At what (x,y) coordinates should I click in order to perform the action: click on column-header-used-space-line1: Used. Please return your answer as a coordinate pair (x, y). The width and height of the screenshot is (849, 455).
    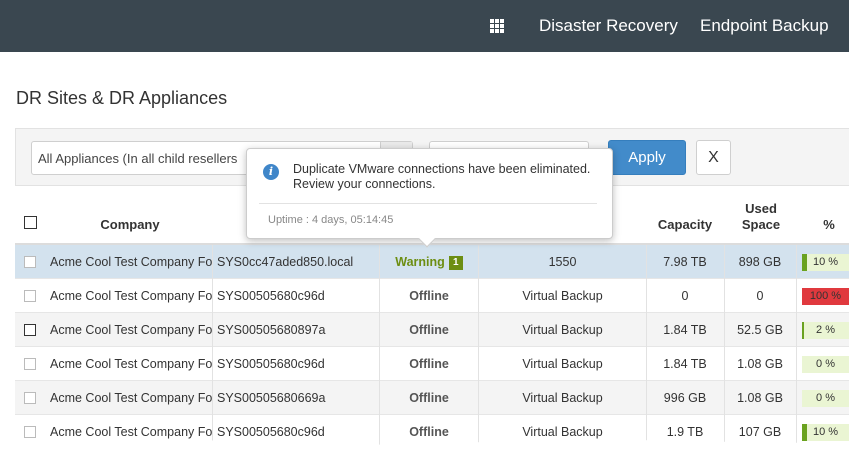
    Looking at the image, I should click on (761, 208).